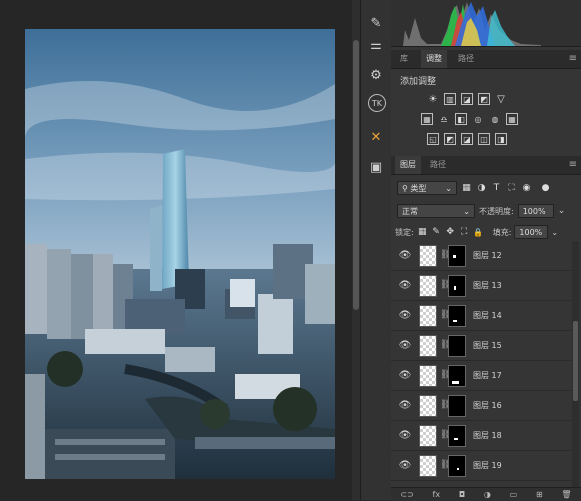 Image resolution: width=581 pixels, height=501 pixels. I want to click on sliders-icon: ⚌, so click(376, 45).